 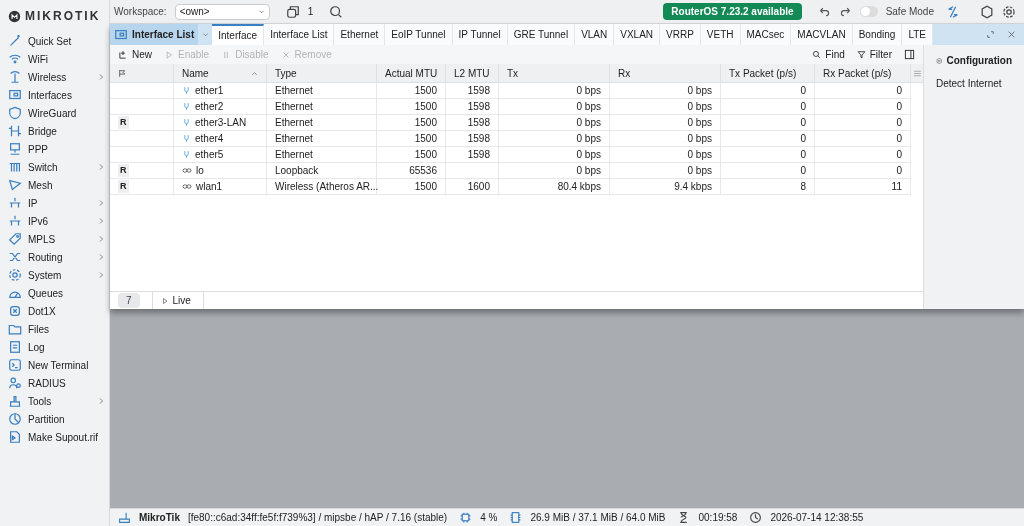 I want to click on table-cell-text: wlan1, so click(x=209, y=187).